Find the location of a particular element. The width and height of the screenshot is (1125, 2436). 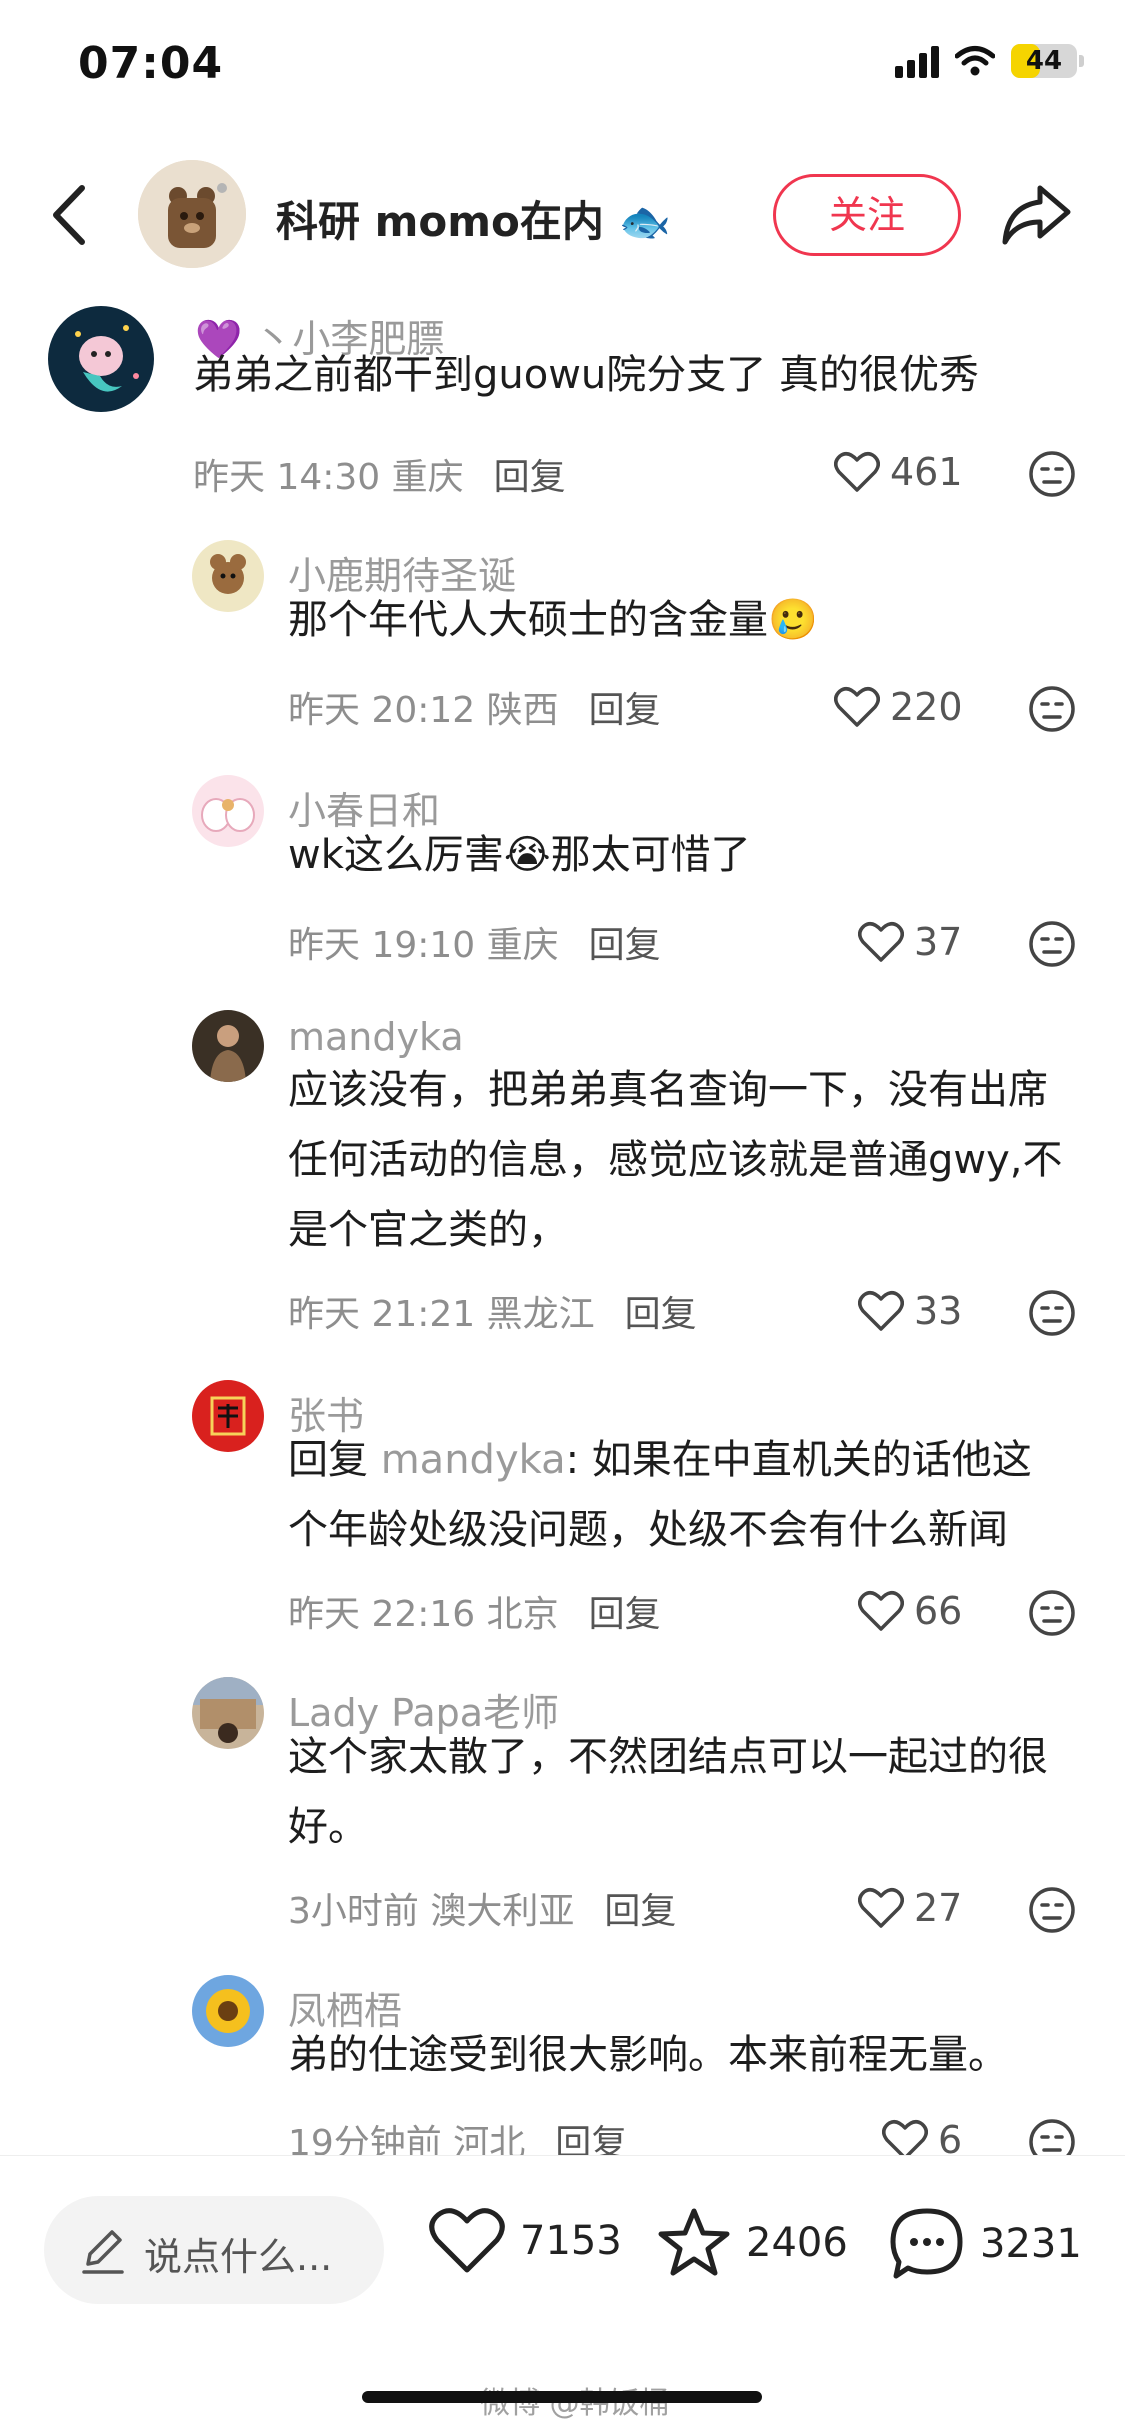

like-button: 33 is located at coordinates (910, 1311).